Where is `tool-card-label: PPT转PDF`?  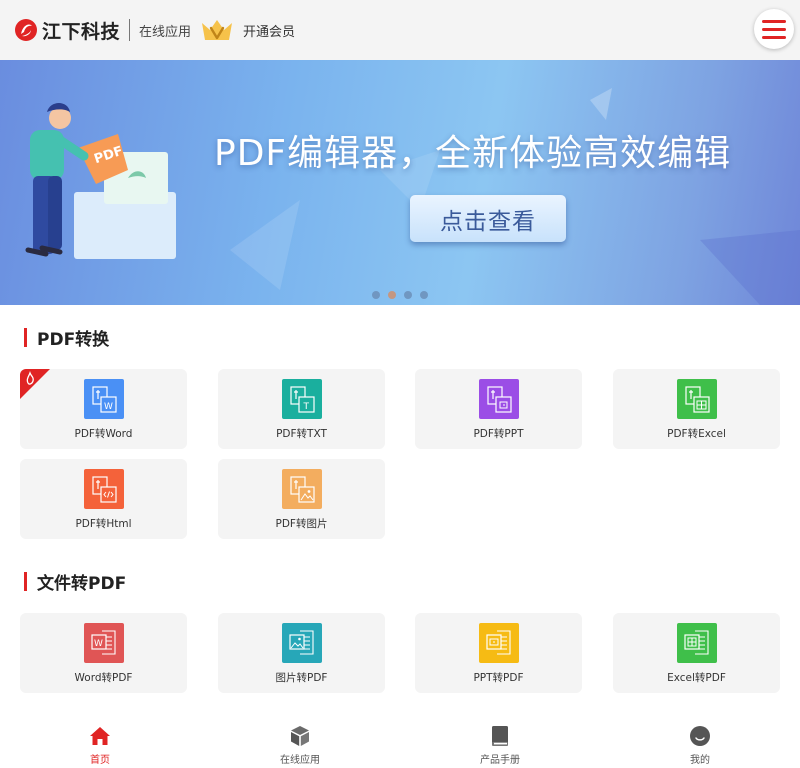 tool-card-label: PPT转PDF is located at coordinates (498, 678).